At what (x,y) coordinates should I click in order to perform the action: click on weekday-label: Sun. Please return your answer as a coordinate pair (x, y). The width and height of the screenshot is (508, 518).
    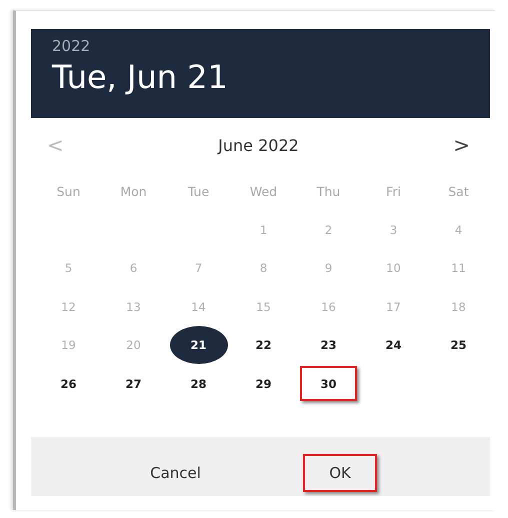
    Looking at the image, I should click on (69, 191).